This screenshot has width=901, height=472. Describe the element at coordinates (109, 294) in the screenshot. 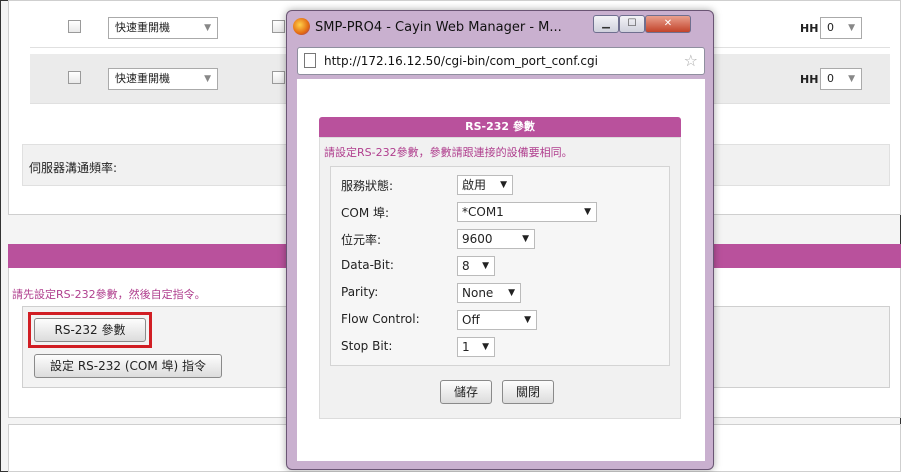

I see `rs232-note: 請先設定RS-232參數，然後自定指令。` at that location.